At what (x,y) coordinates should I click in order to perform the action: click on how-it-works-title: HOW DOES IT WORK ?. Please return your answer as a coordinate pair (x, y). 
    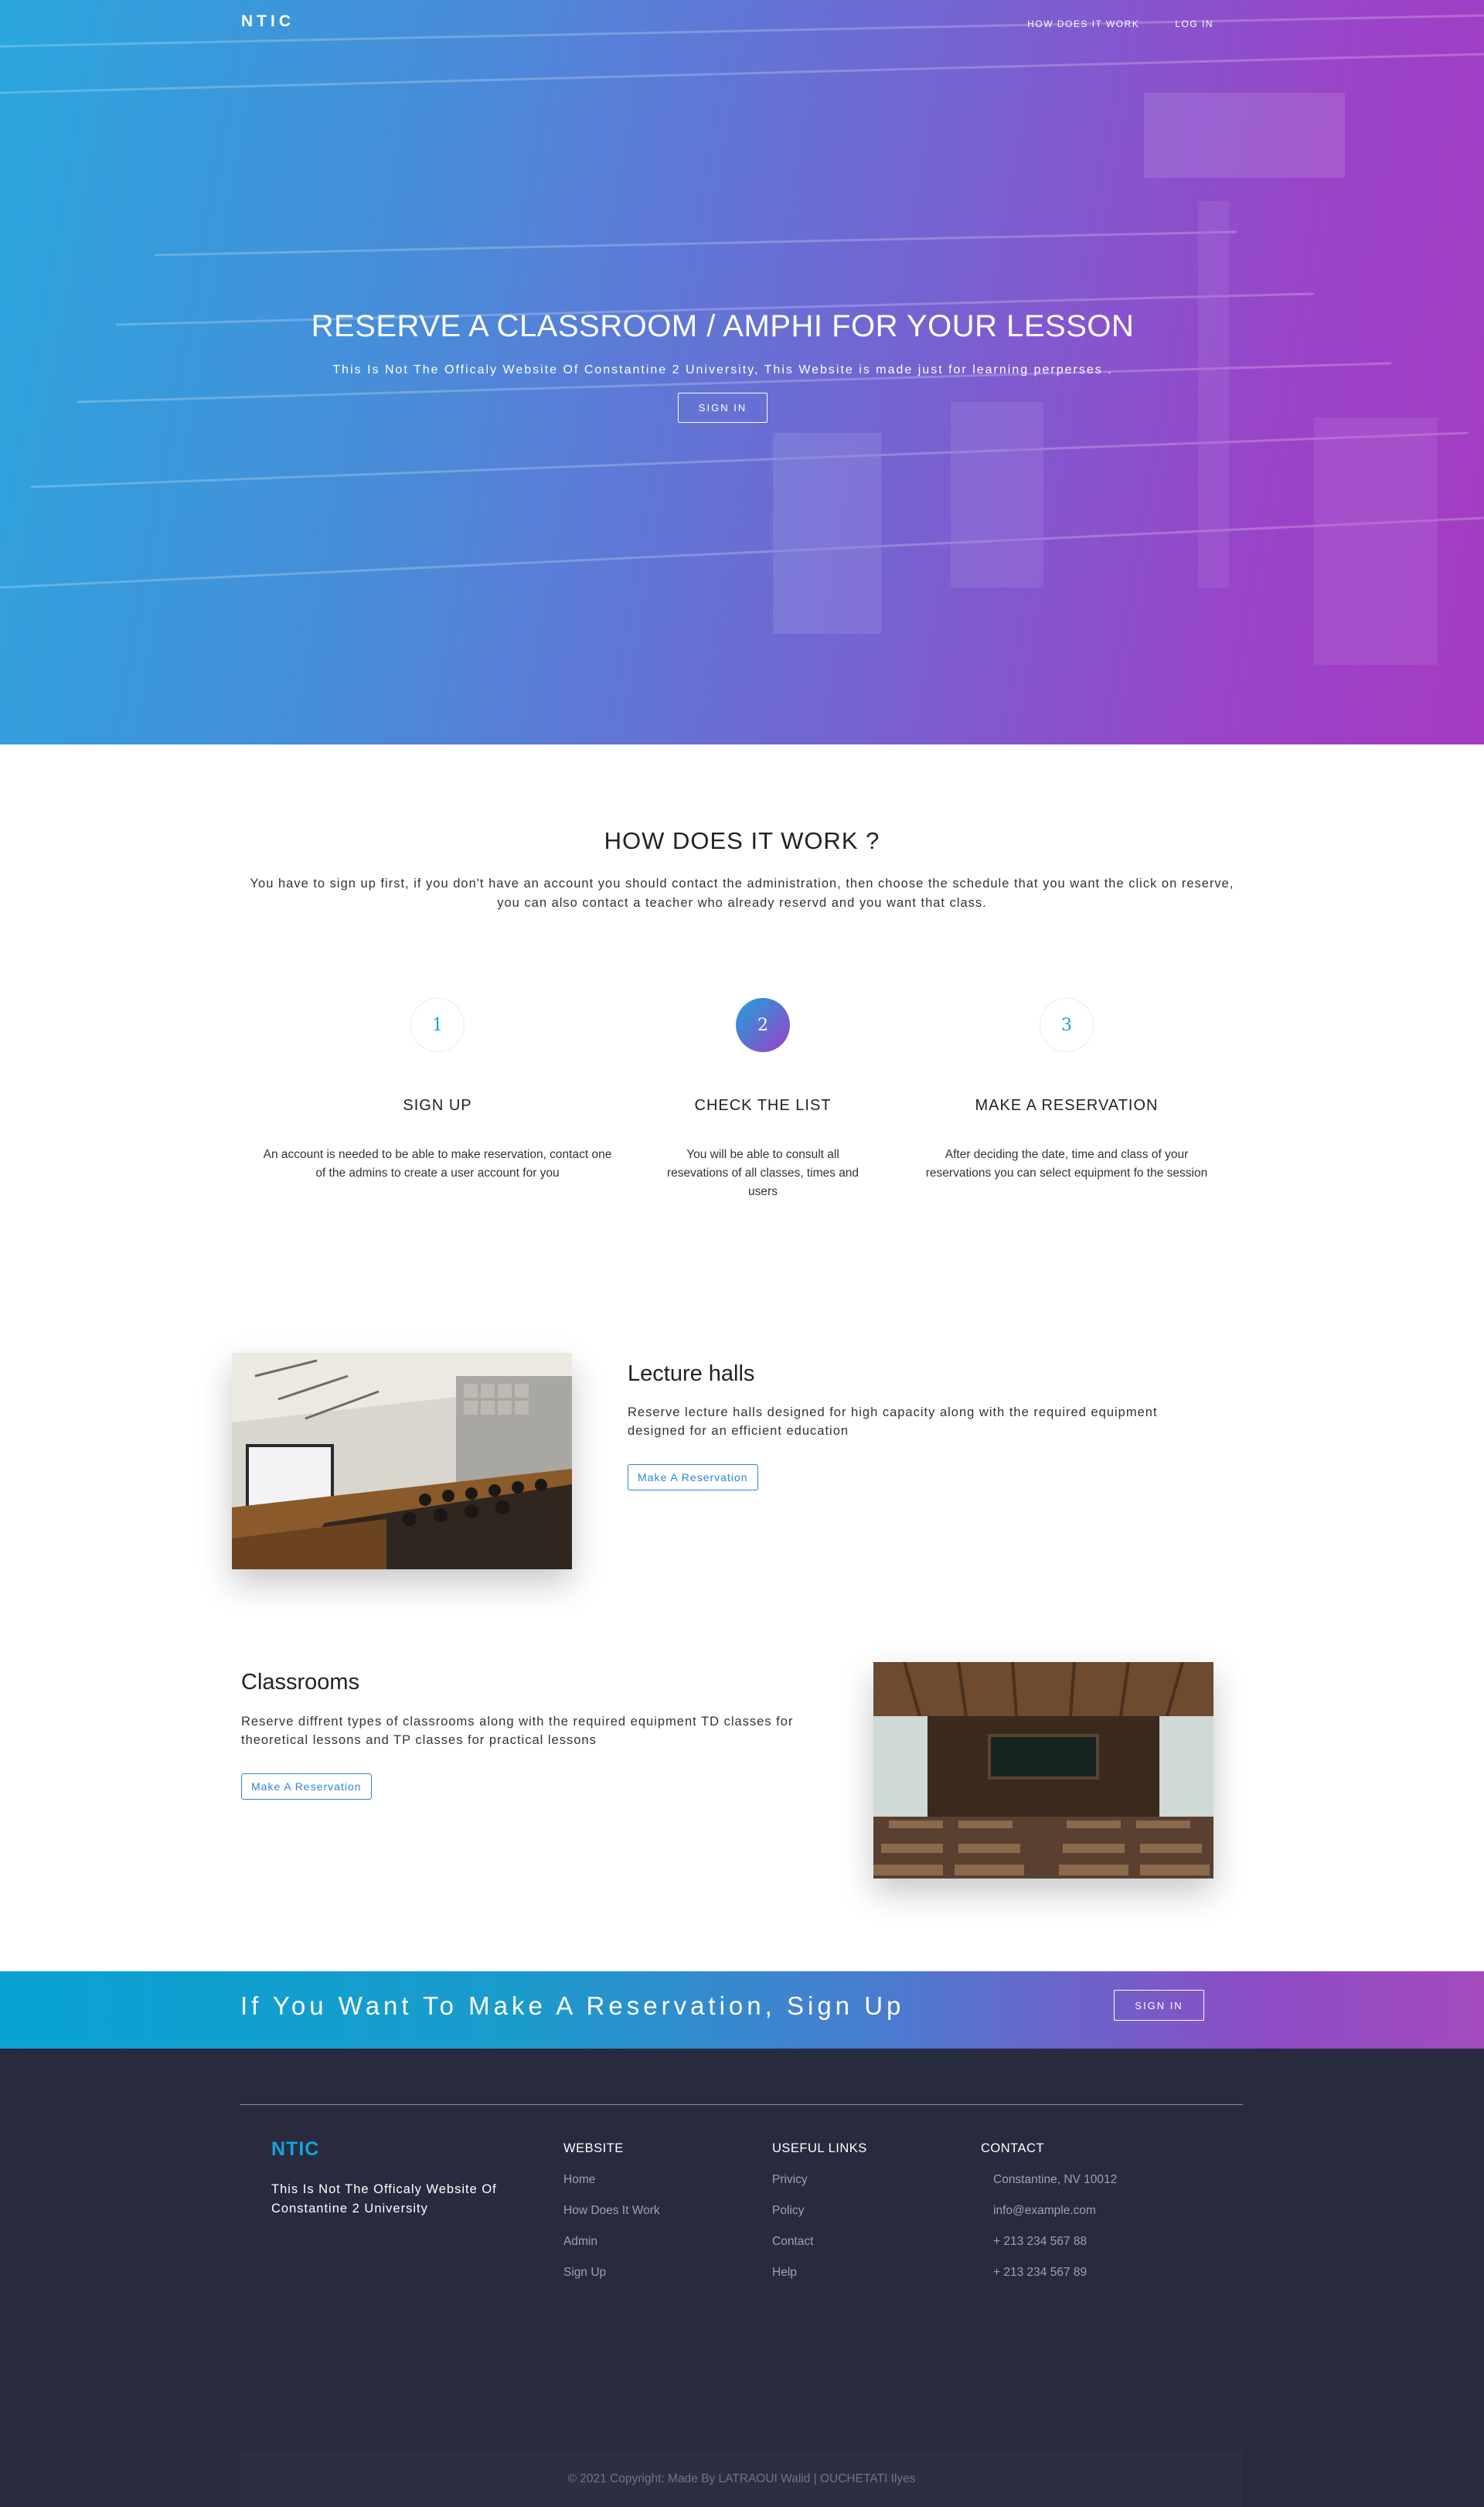
    Looking at the image, I should click on (742, 840).